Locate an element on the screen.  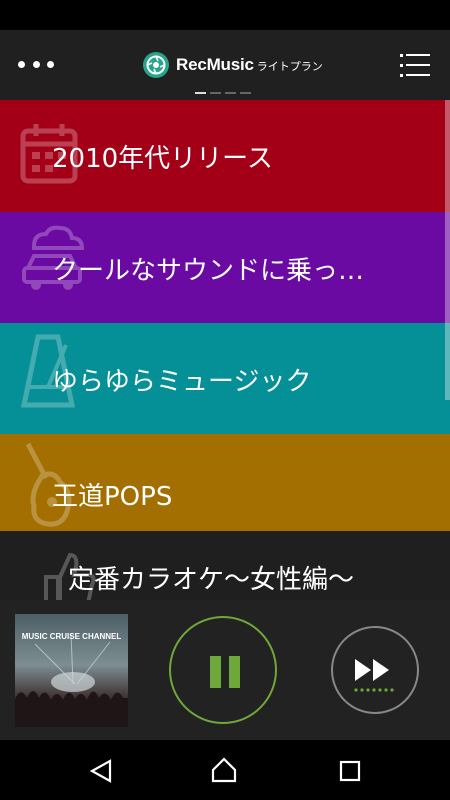
system-nav-bar is located at coordinates (225, 770).